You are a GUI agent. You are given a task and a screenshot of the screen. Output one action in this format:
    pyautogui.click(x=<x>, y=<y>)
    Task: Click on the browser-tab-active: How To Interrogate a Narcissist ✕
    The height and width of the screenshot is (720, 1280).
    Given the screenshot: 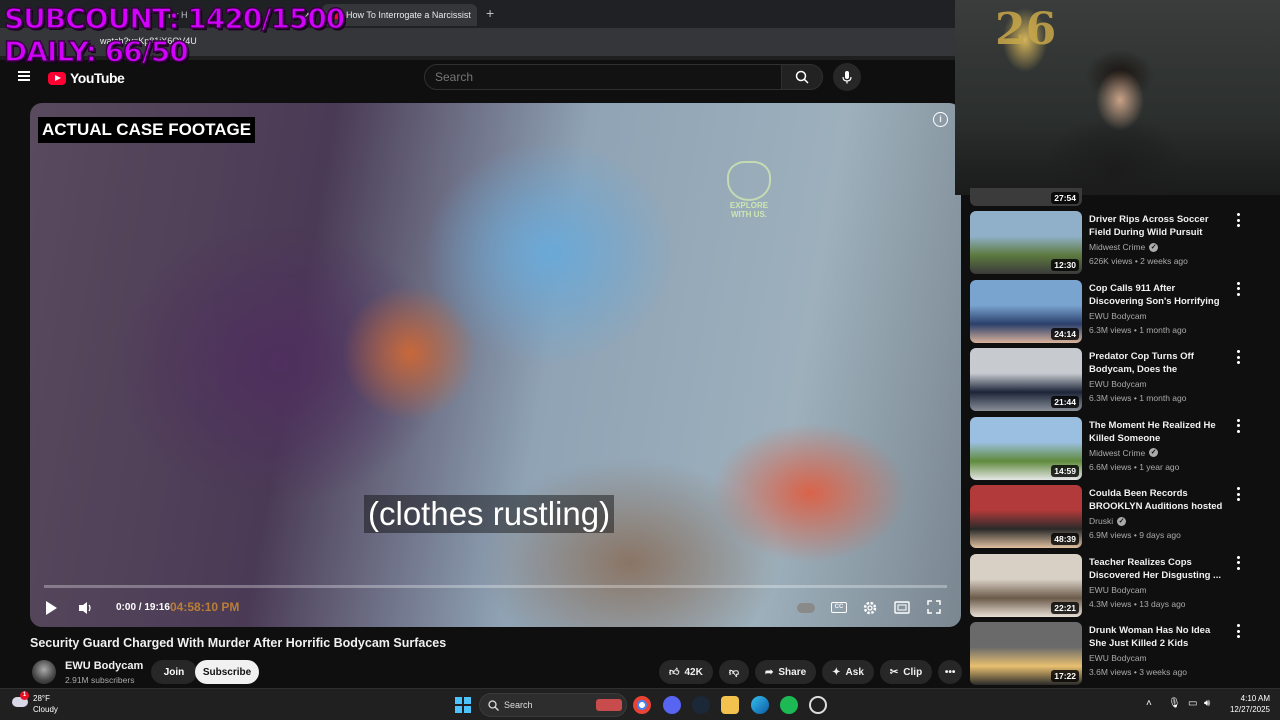 What is the action you would take?
    pyautogui.click(x=399, y=15)
    